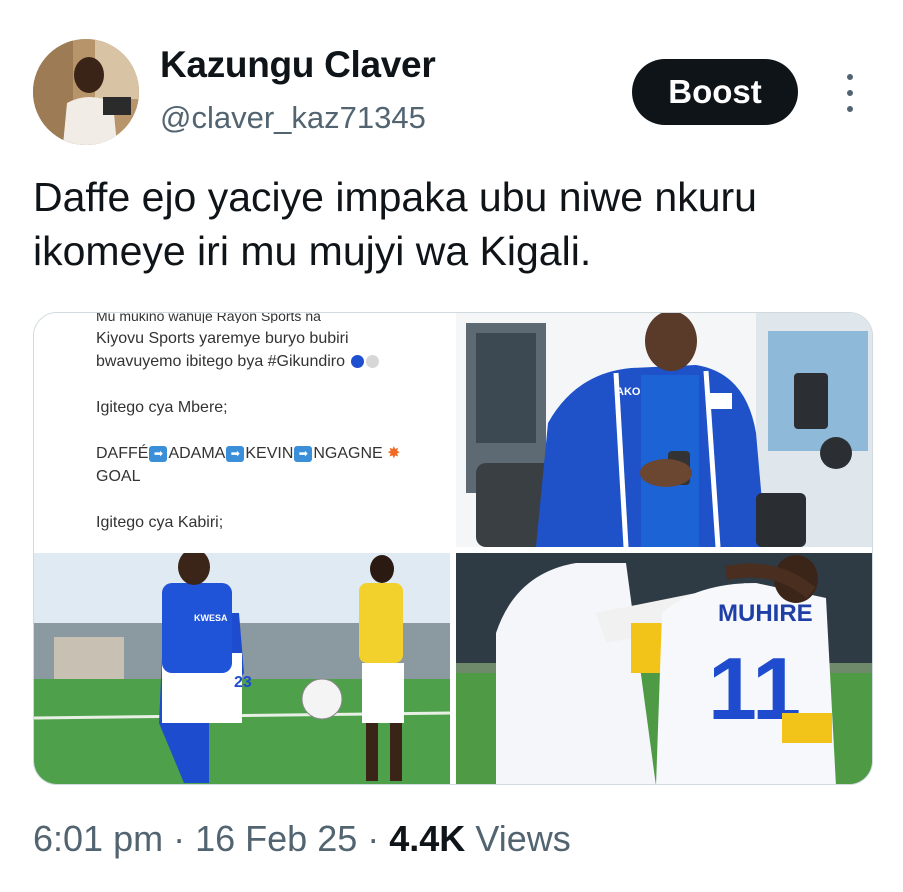  Describe the element at coordinates (162, 407) in the screenshot. I see `screenshot-heading: Igitego cya Mbere;` at that location.